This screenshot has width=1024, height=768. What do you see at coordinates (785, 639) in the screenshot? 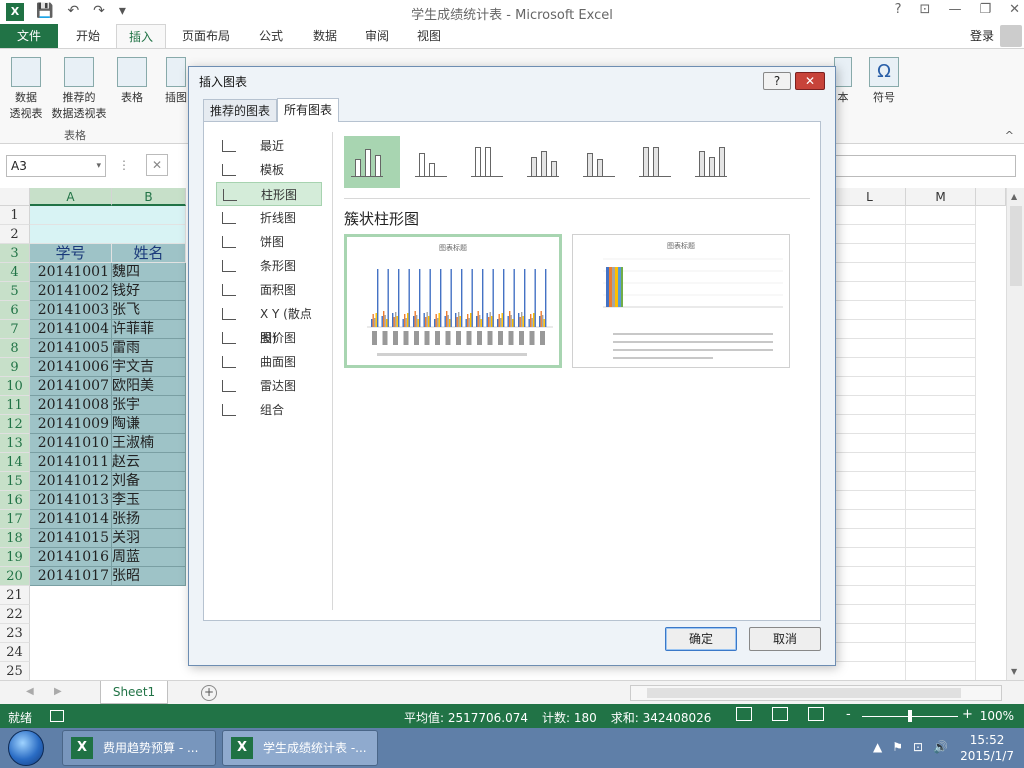
I see `cancel-button: 取消` at bounding box center [785, 639].